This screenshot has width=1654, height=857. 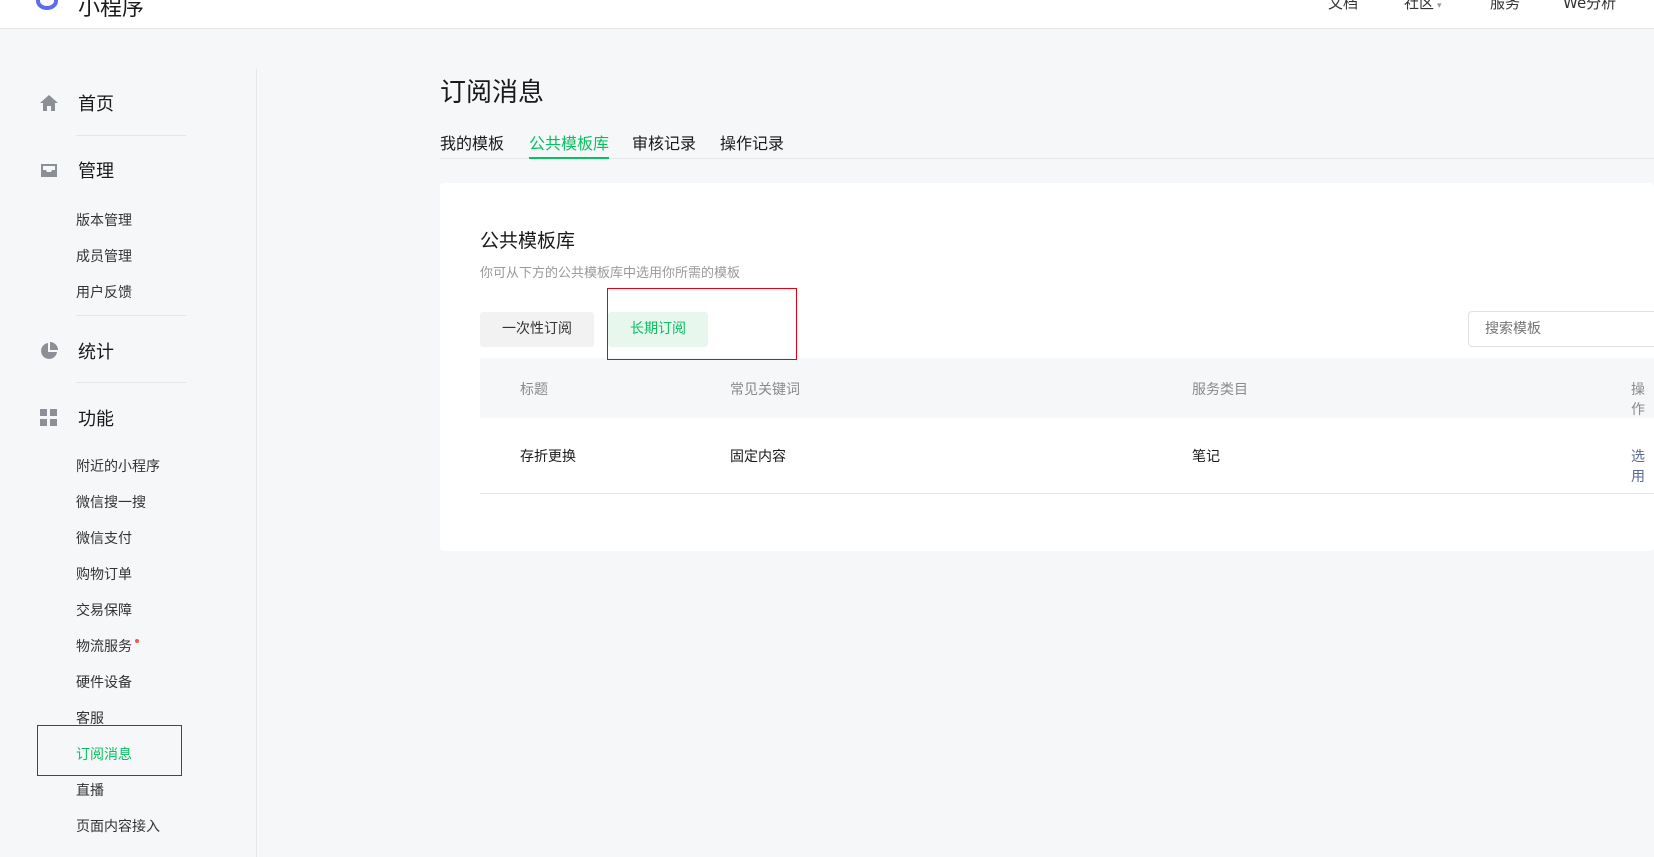 What do you see at coordinates (104, 574) in the screenshot?
I see `sidebar-item-orders: 购物订单` at bounding box center [104, 574].